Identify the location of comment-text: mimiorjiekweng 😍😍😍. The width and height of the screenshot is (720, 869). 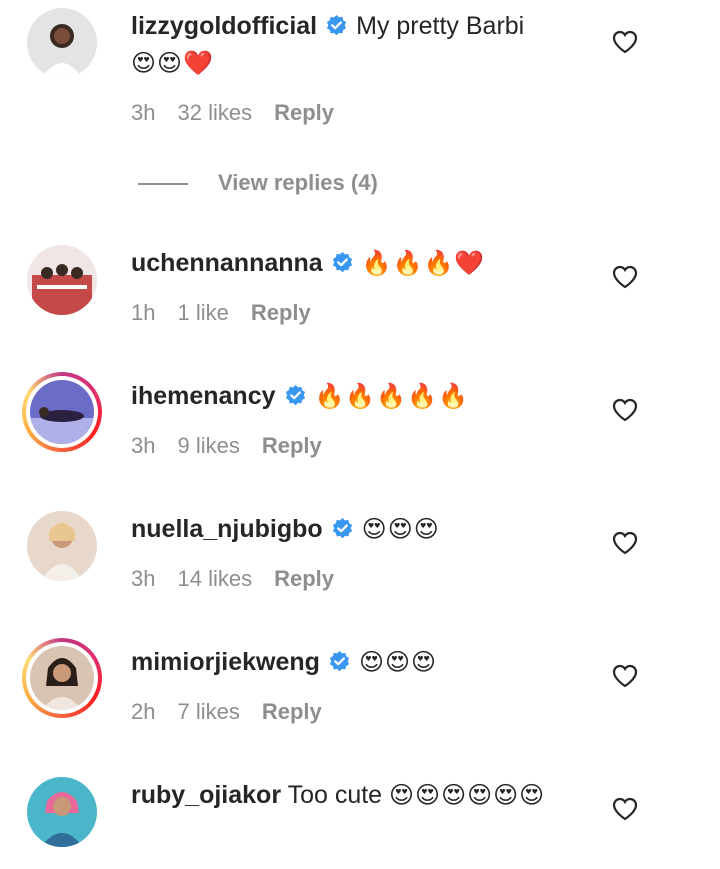
(366, 662).